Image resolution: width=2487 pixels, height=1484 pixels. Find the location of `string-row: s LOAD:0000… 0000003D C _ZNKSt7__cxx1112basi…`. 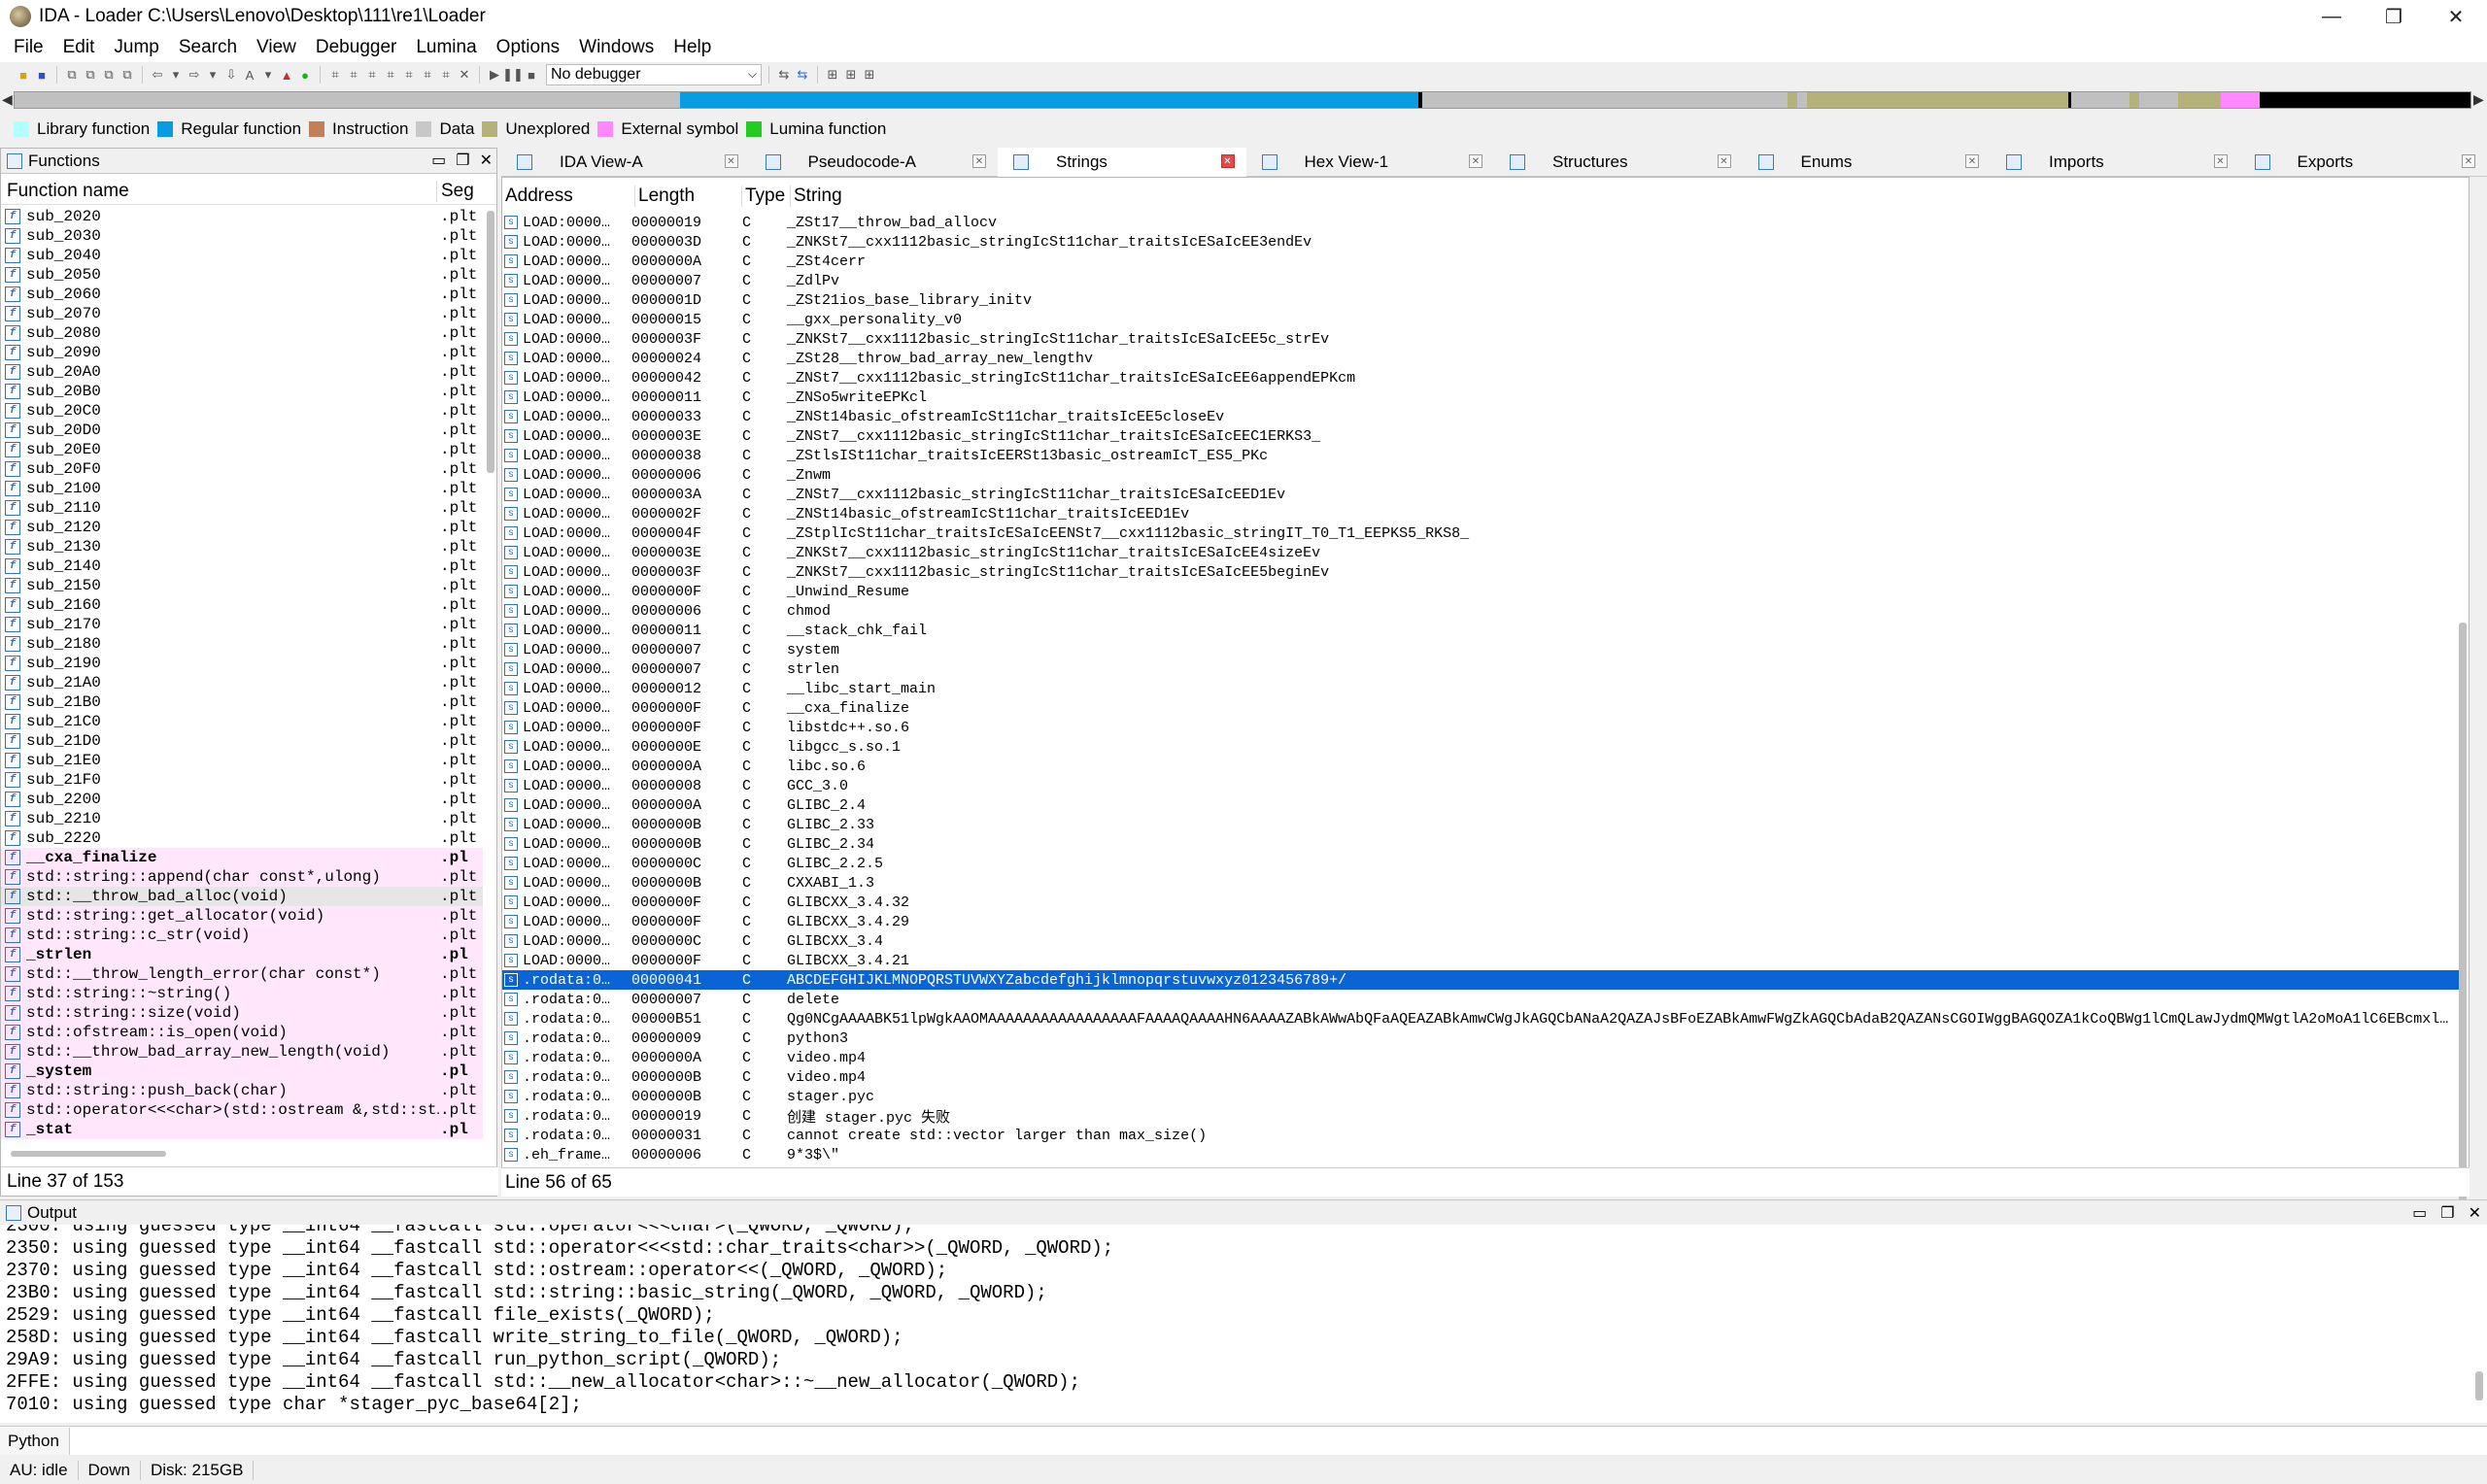

string-row: s LOAD:0000… 0000003D C _ZNKSt7__cxx1112basi… is located at coordinates (1483, 242).